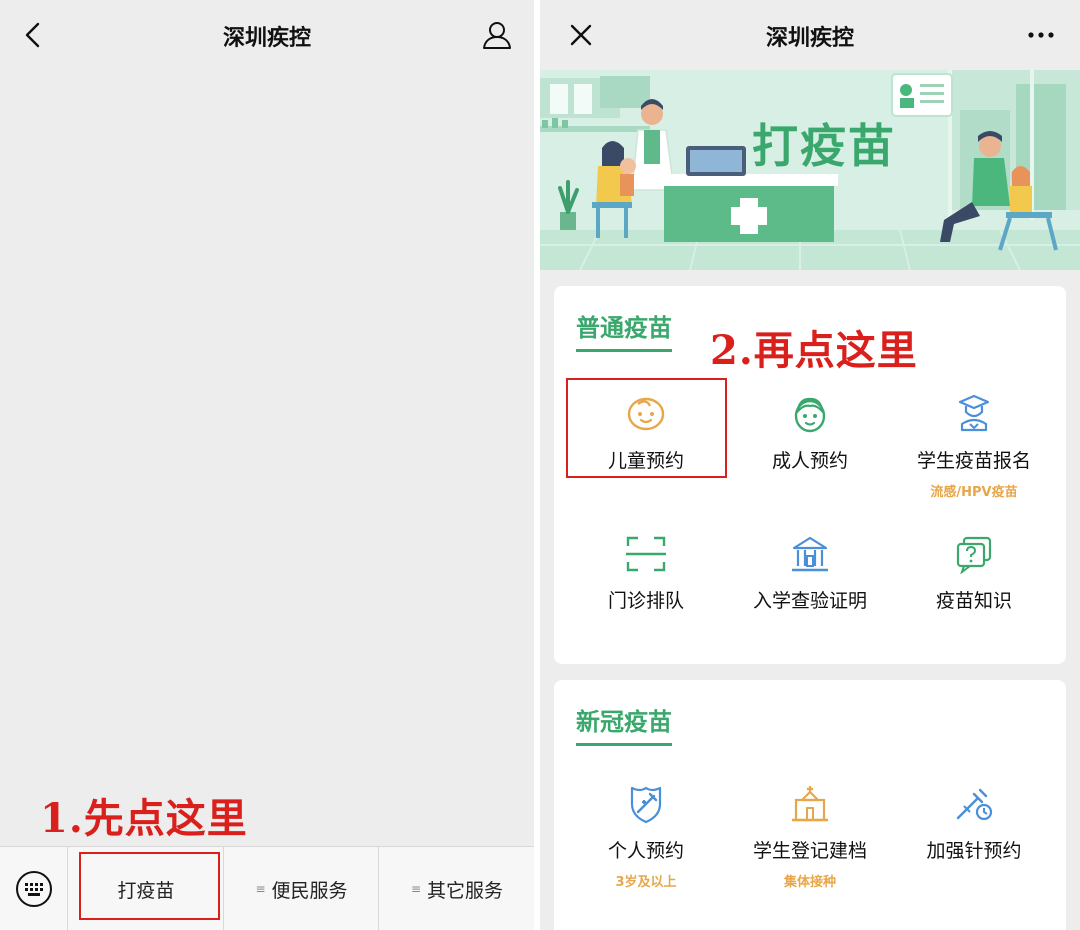 This screenshot has height=930, width=1080. What do you see at coordinates (974, 804) in the screenshot?
I see `booster-syringe-icon` at bounding box center [974, 804].